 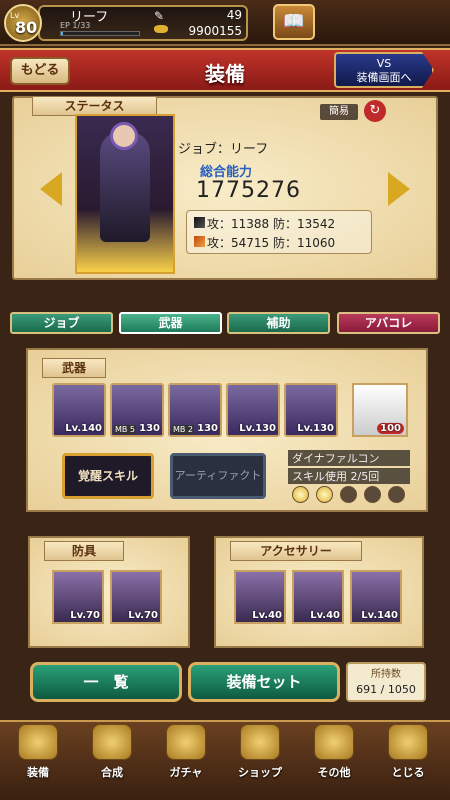 I want to click on weapon-slot-4: Lv.130, so click(x=253, y=410).